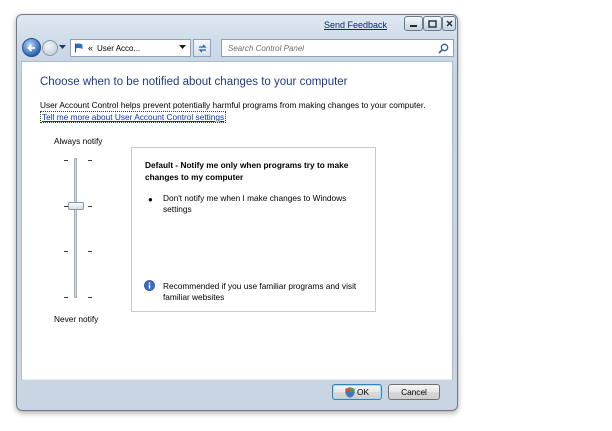 The image size is (612, 431). Describe the element at coordinates (75, 228) in the screenshot. I see `slider-track` at that location.